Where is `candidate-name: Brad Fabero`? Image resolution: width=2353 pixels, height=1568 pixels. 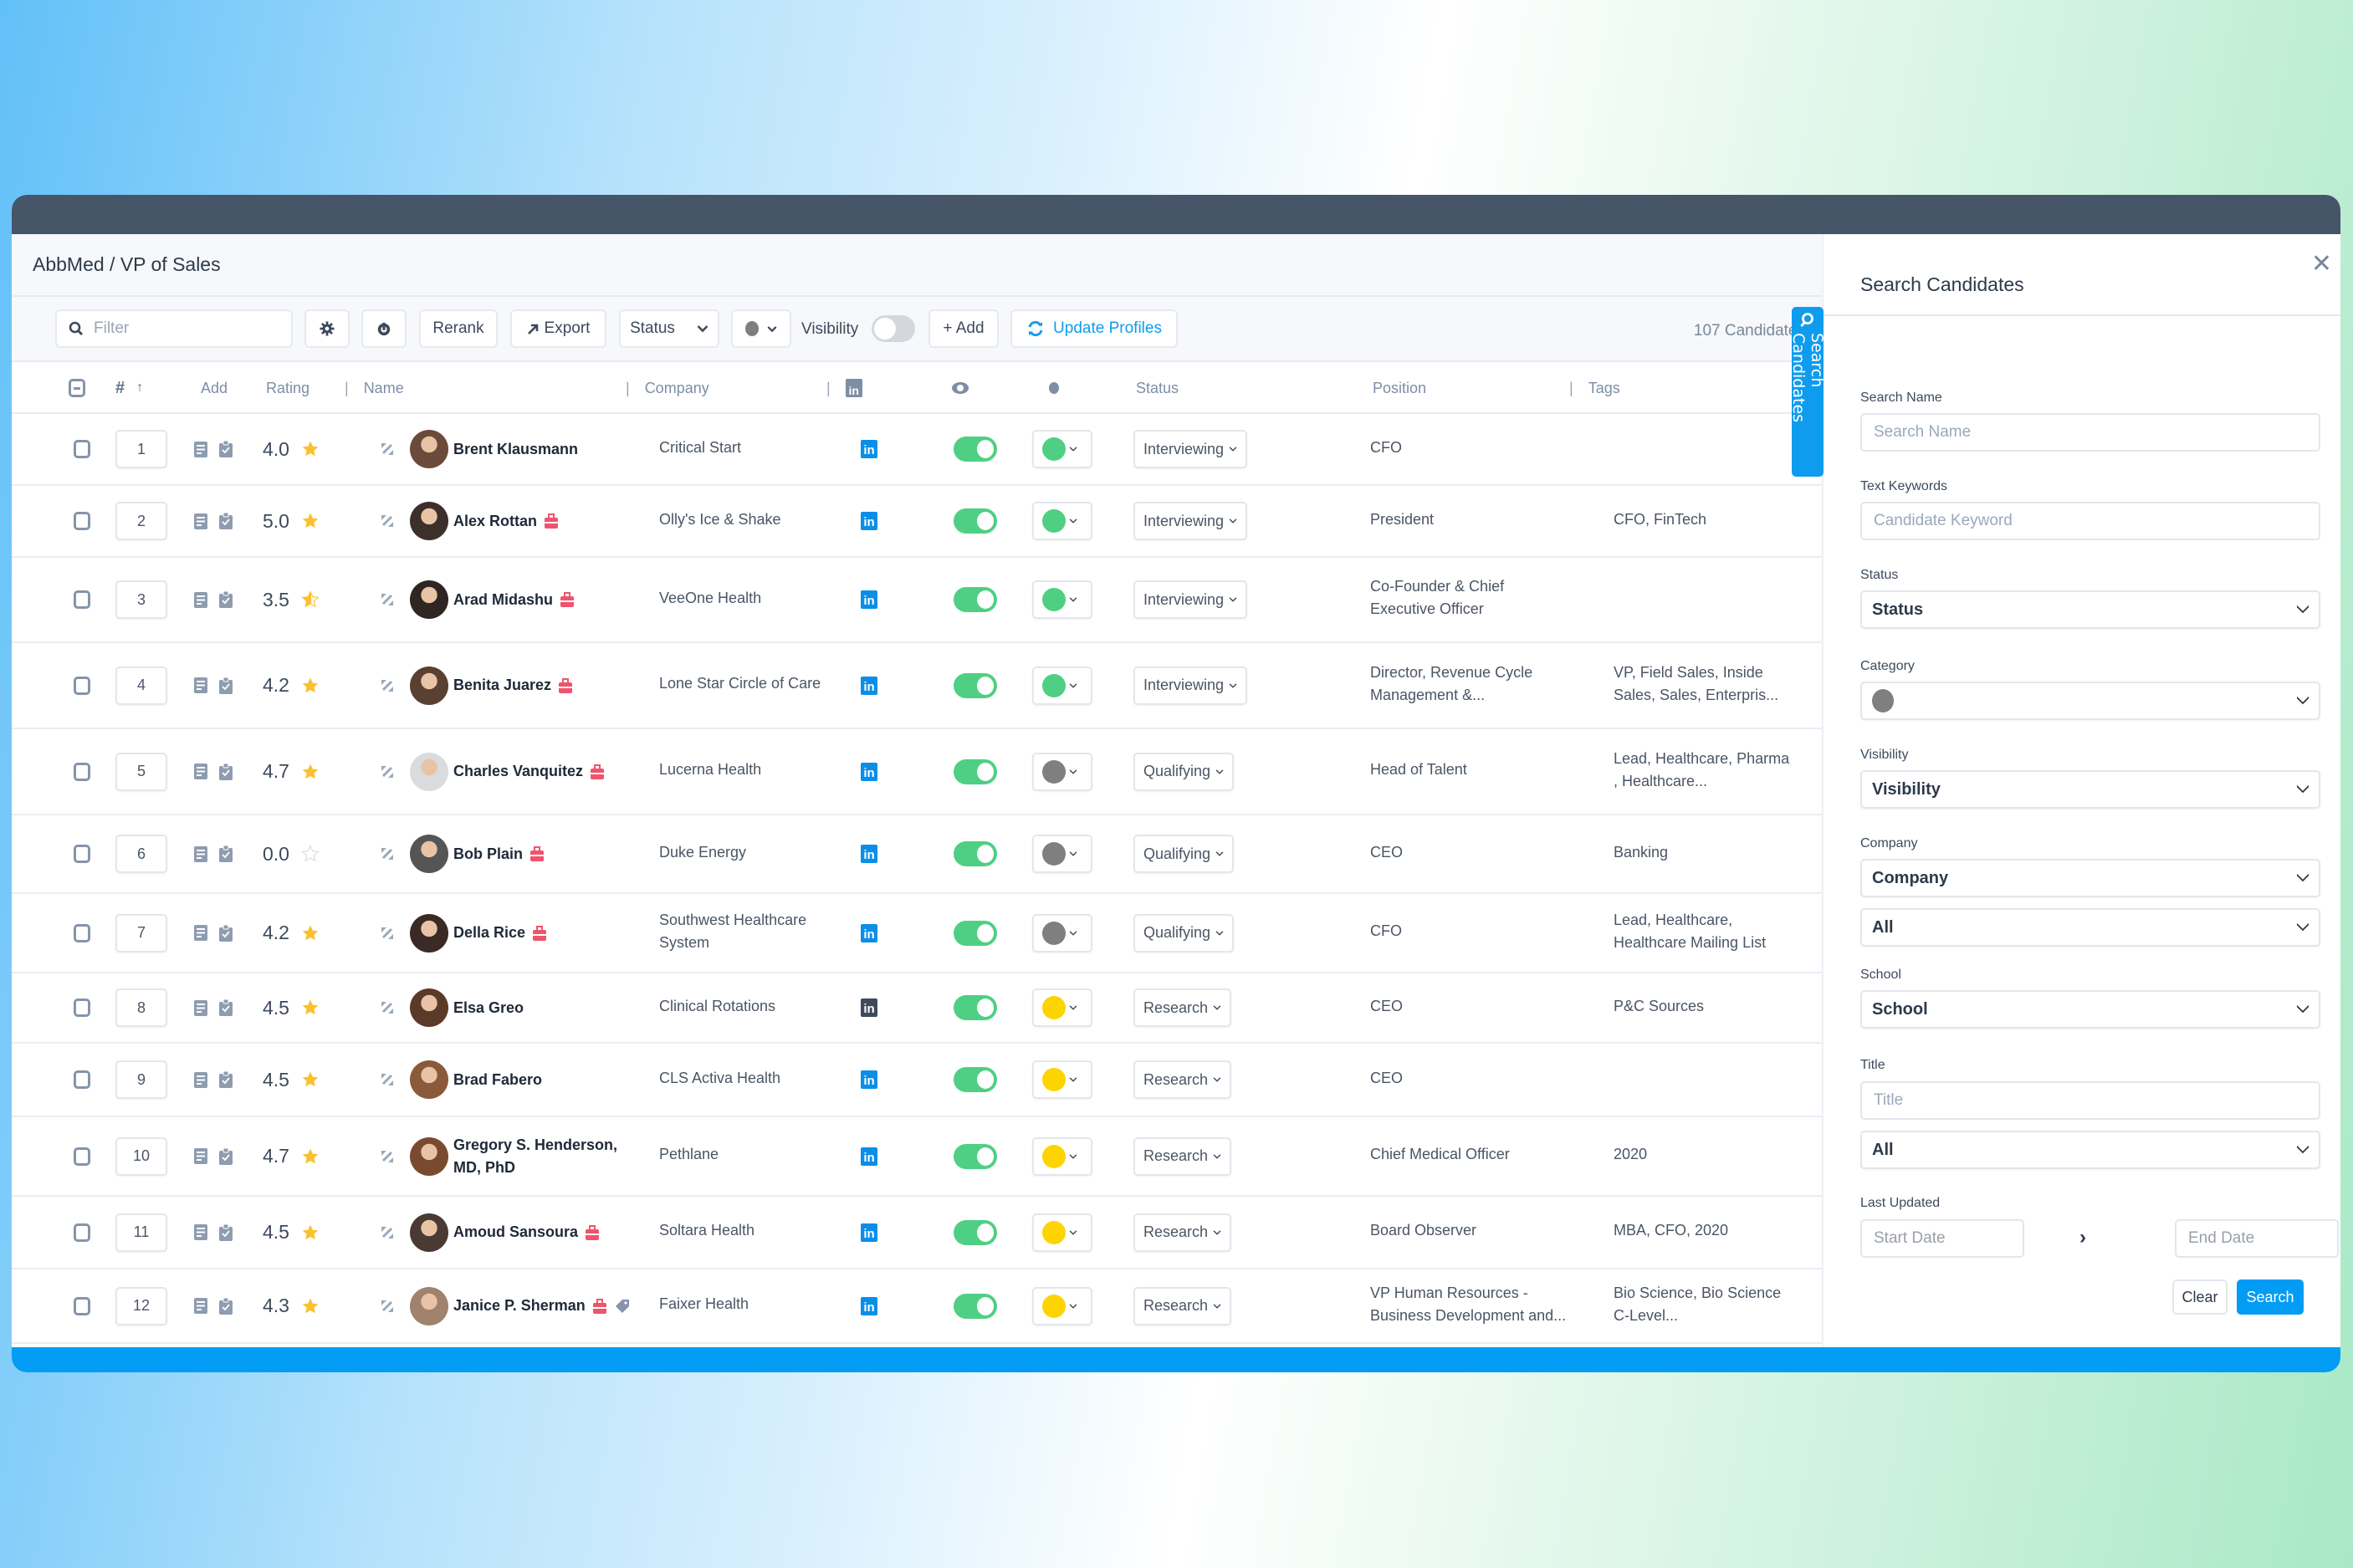
candidate-name: Brad Fabero is located at coordinates (497, 1080).